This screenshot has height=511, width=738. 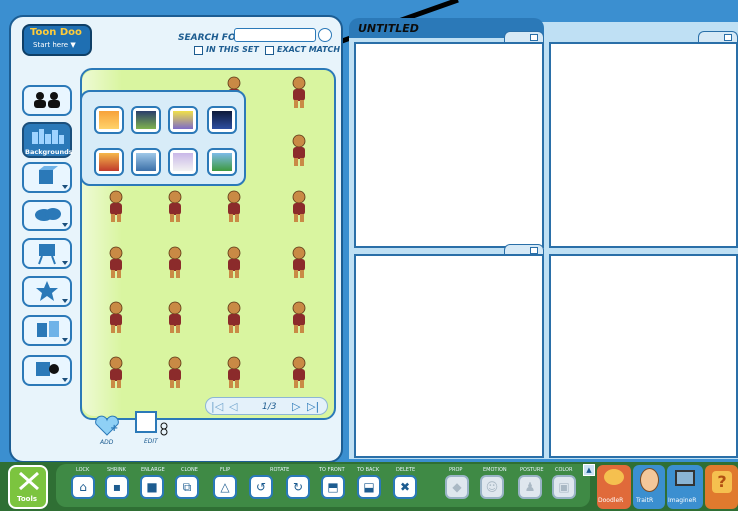 I want to click on enlarge-icon: ■, so click(x=152, y=487).